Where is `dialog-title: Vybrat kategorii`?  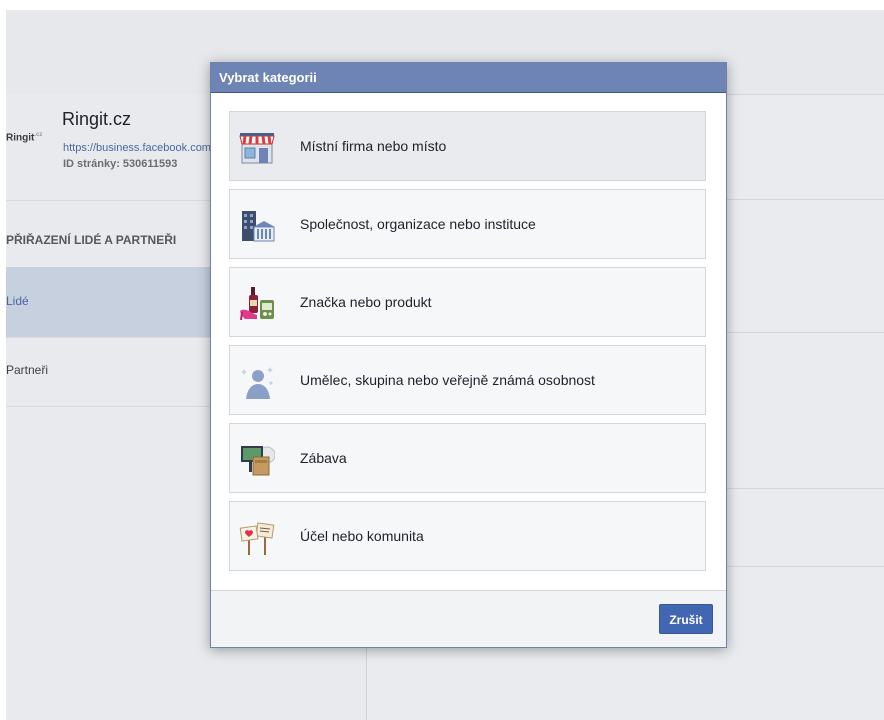
dialog-title: Vybrat kategorii is located at coordinates (468, 78).